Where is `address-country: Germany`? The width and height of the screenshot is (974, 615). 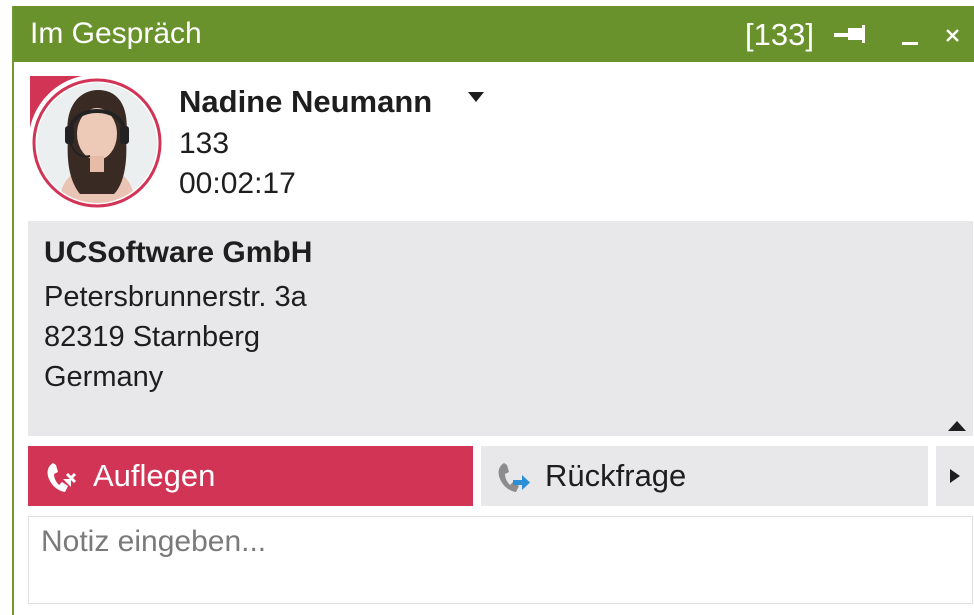 address-country: Germany is located at coordinates (104, 377).